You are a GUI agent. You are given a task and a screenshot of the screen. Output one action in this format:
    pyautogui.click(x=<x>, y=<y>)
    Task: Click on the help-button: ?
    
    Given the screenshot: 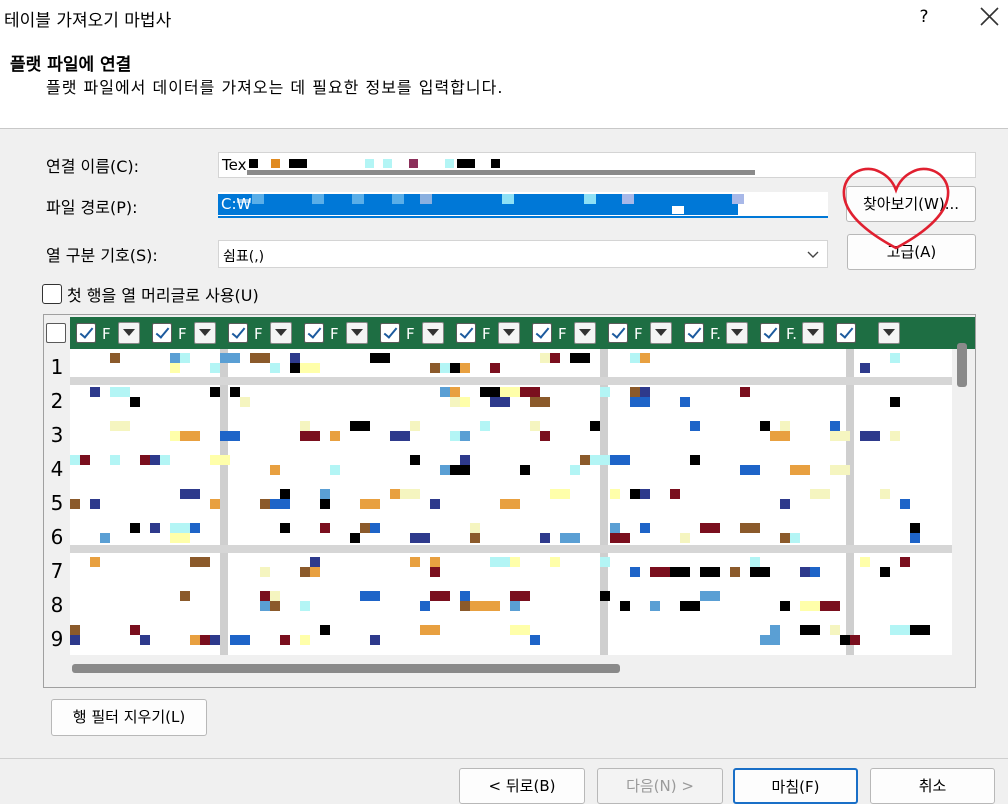 What is the action you would take?
    pyautogui.click(x=924, y=17)
    